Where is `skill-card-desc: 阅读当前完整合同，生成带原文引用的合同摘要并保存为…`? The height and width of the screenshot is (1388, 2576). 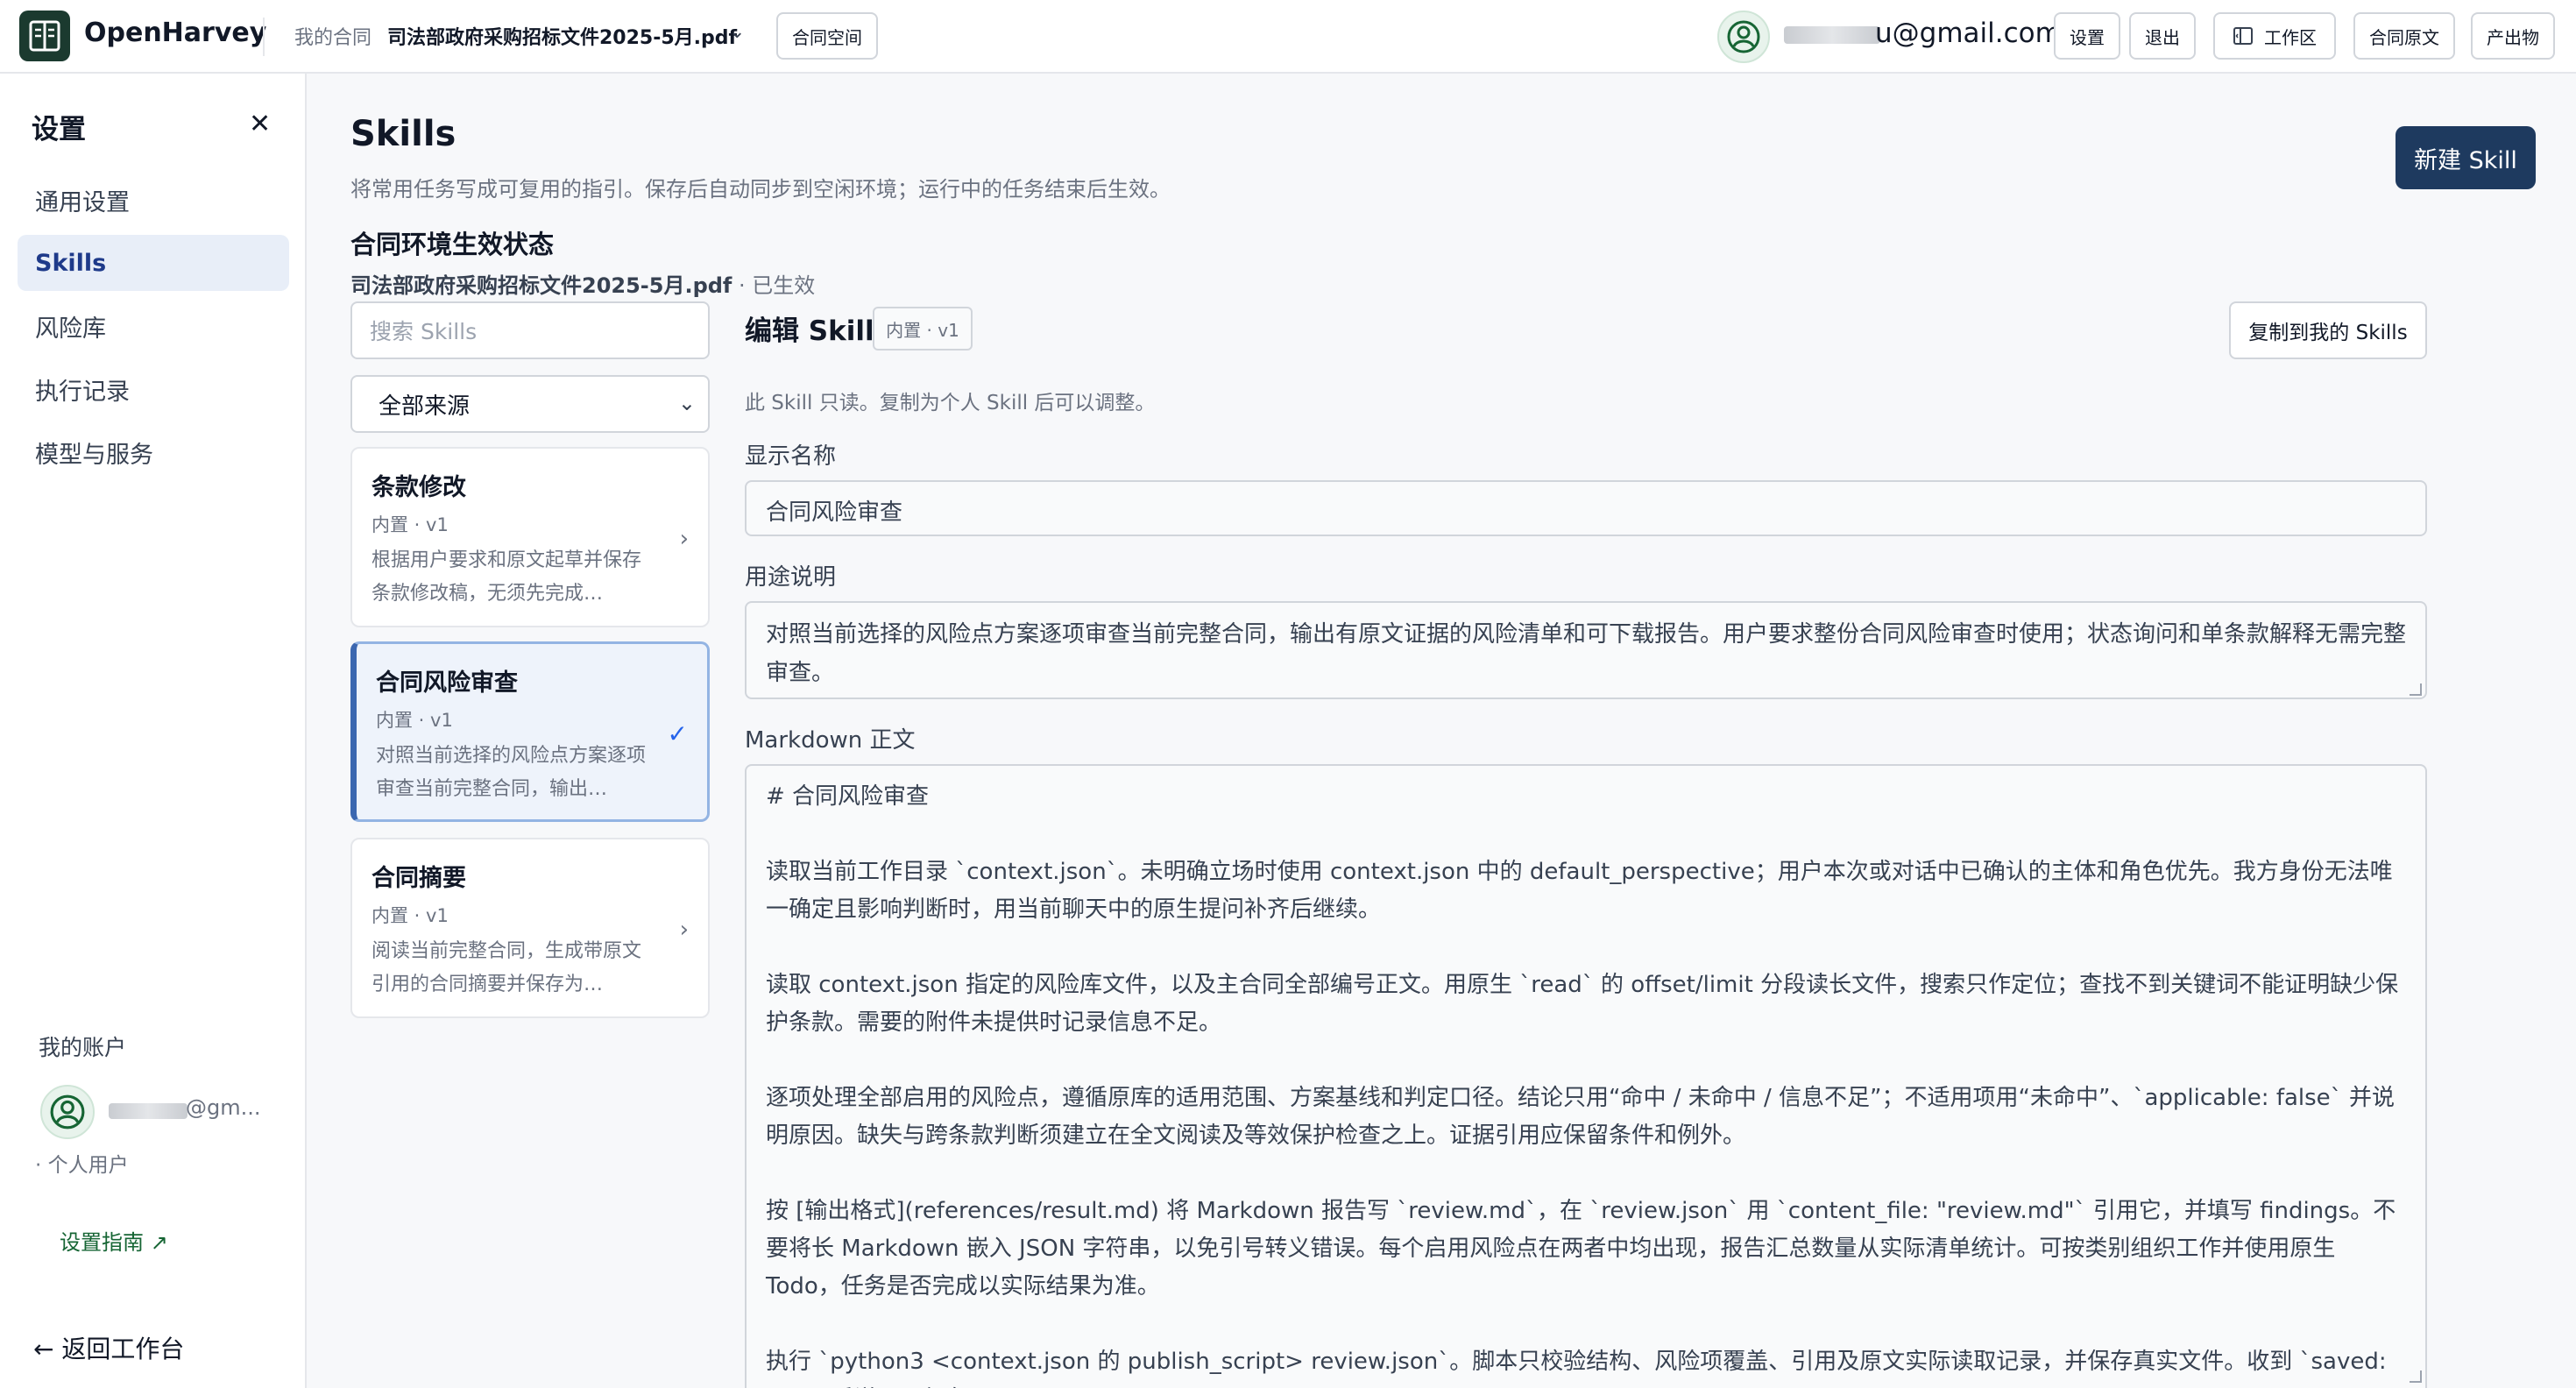 skill-card-desc: 阅读当前完整合同，生成带原文引用的合同摘要并保存为… is located at coordinates (507, 968).